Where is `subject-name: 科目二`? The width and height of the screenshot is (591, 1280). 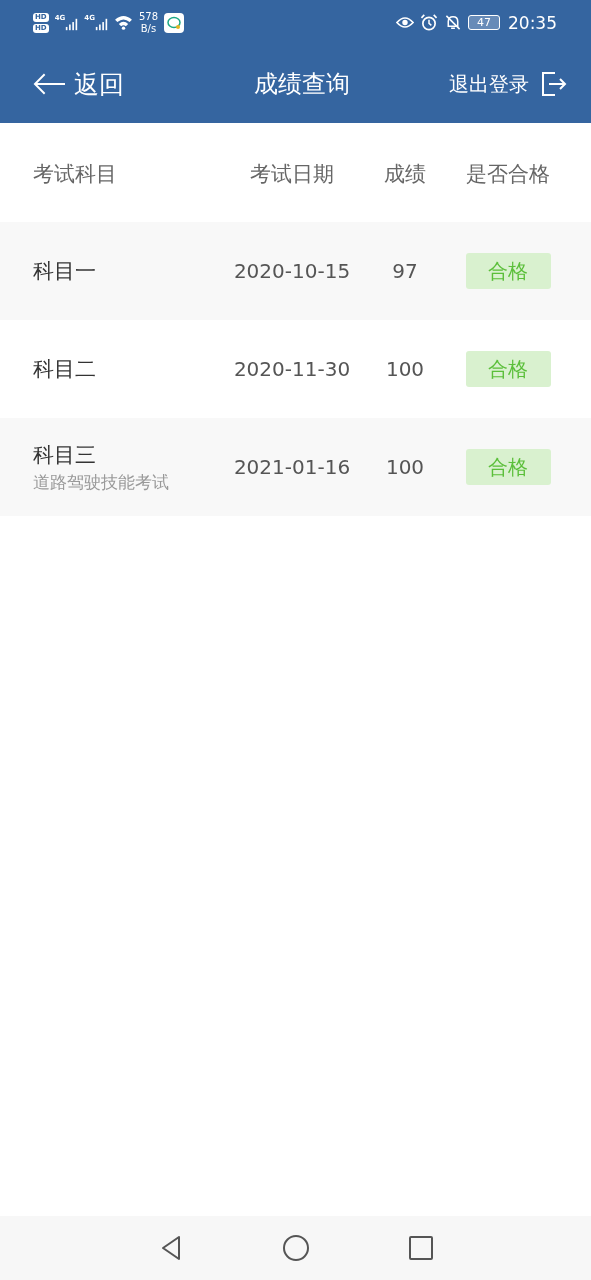 subject-name: 科目二 is located at coordinates (65, 369).